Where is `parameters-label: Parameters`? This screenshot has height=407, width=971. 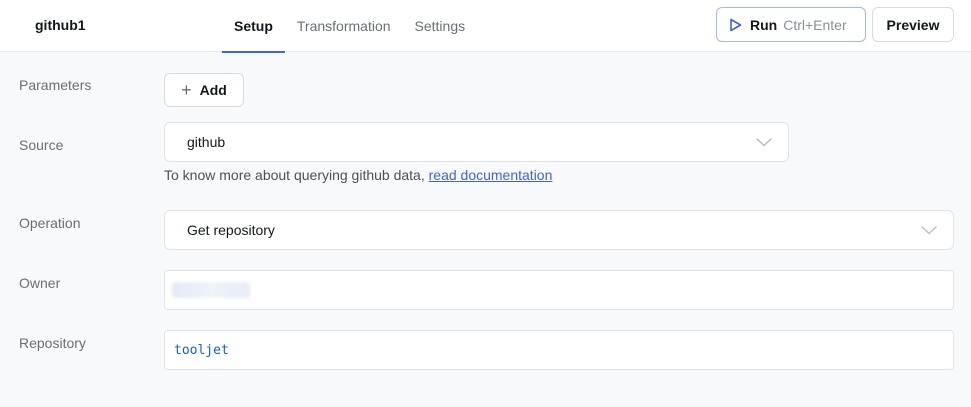
parameters-label: Parameters is located at coordinates (55, 85).